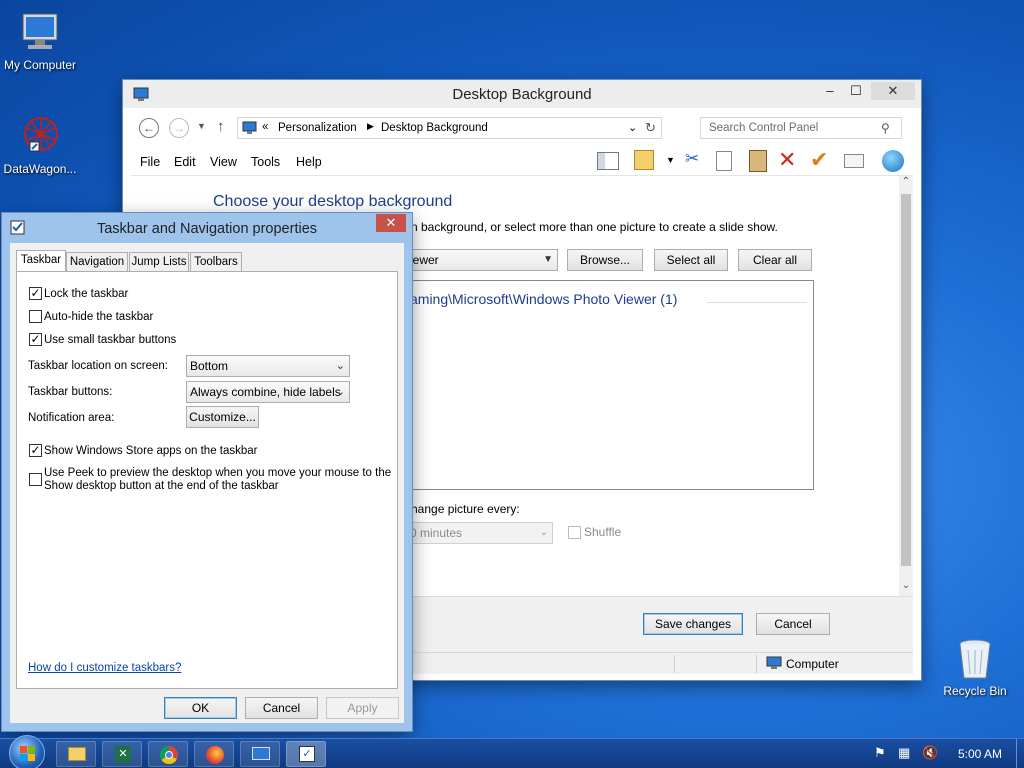 The height and width of the screenshot is (768, 1024). What do you see at coordinates (693, 624) in the screenshot?
I see `save-changes-button: Save changes` at bounding box center [693, 624].